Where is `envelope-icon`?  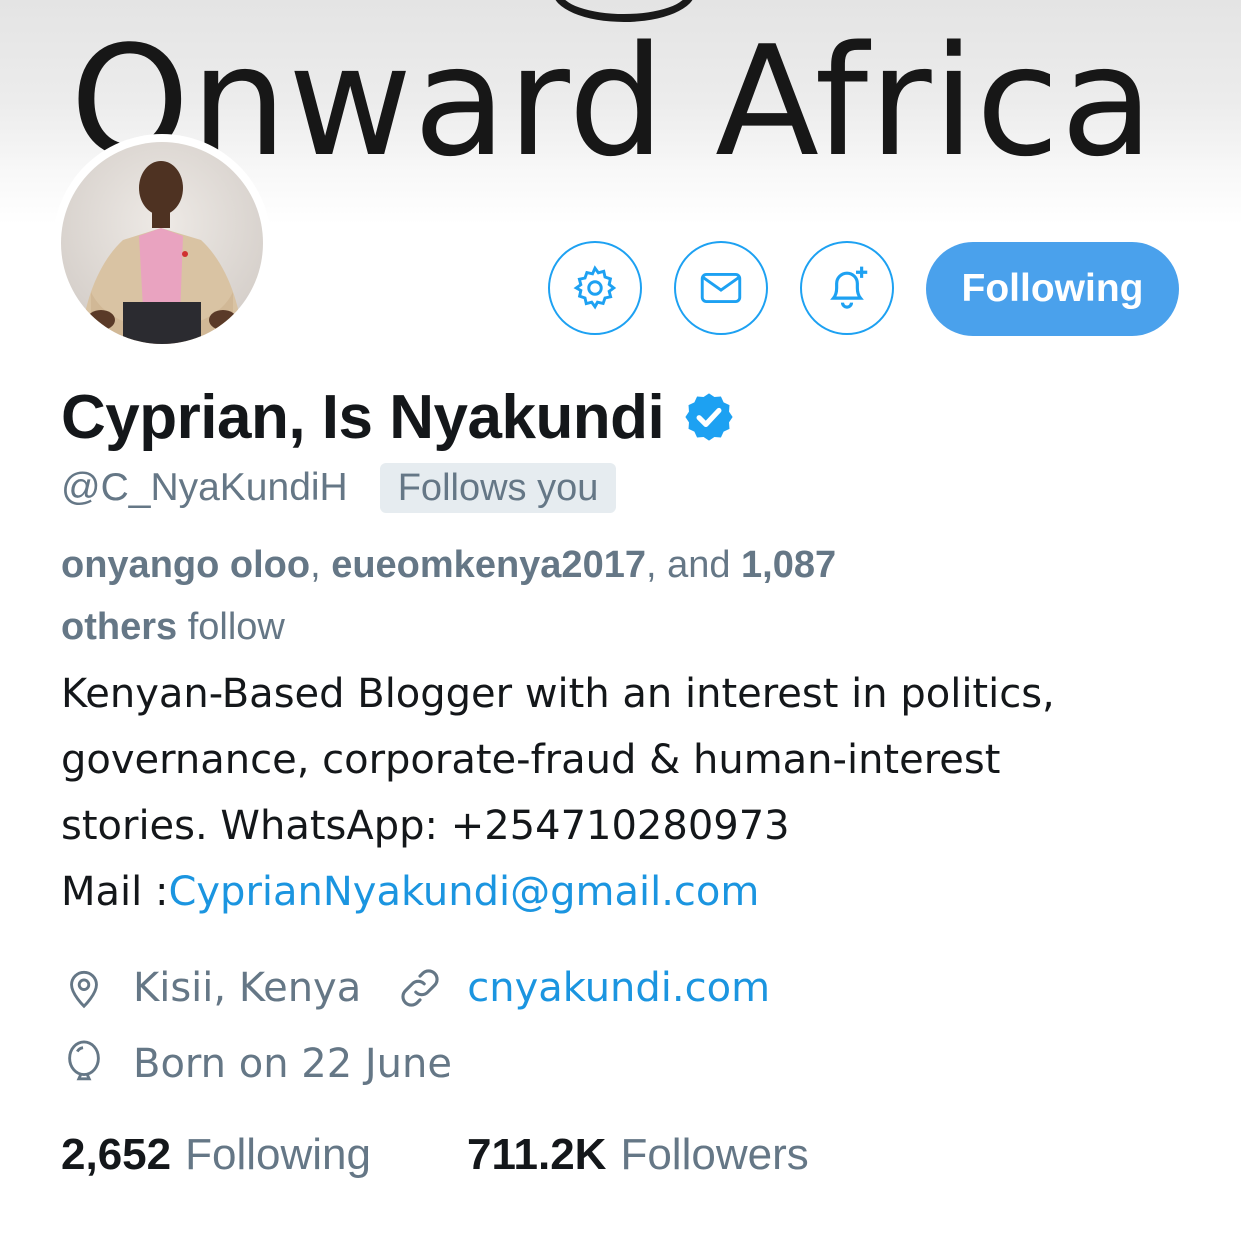 envelope-icon is located at coordinates (721, 288).